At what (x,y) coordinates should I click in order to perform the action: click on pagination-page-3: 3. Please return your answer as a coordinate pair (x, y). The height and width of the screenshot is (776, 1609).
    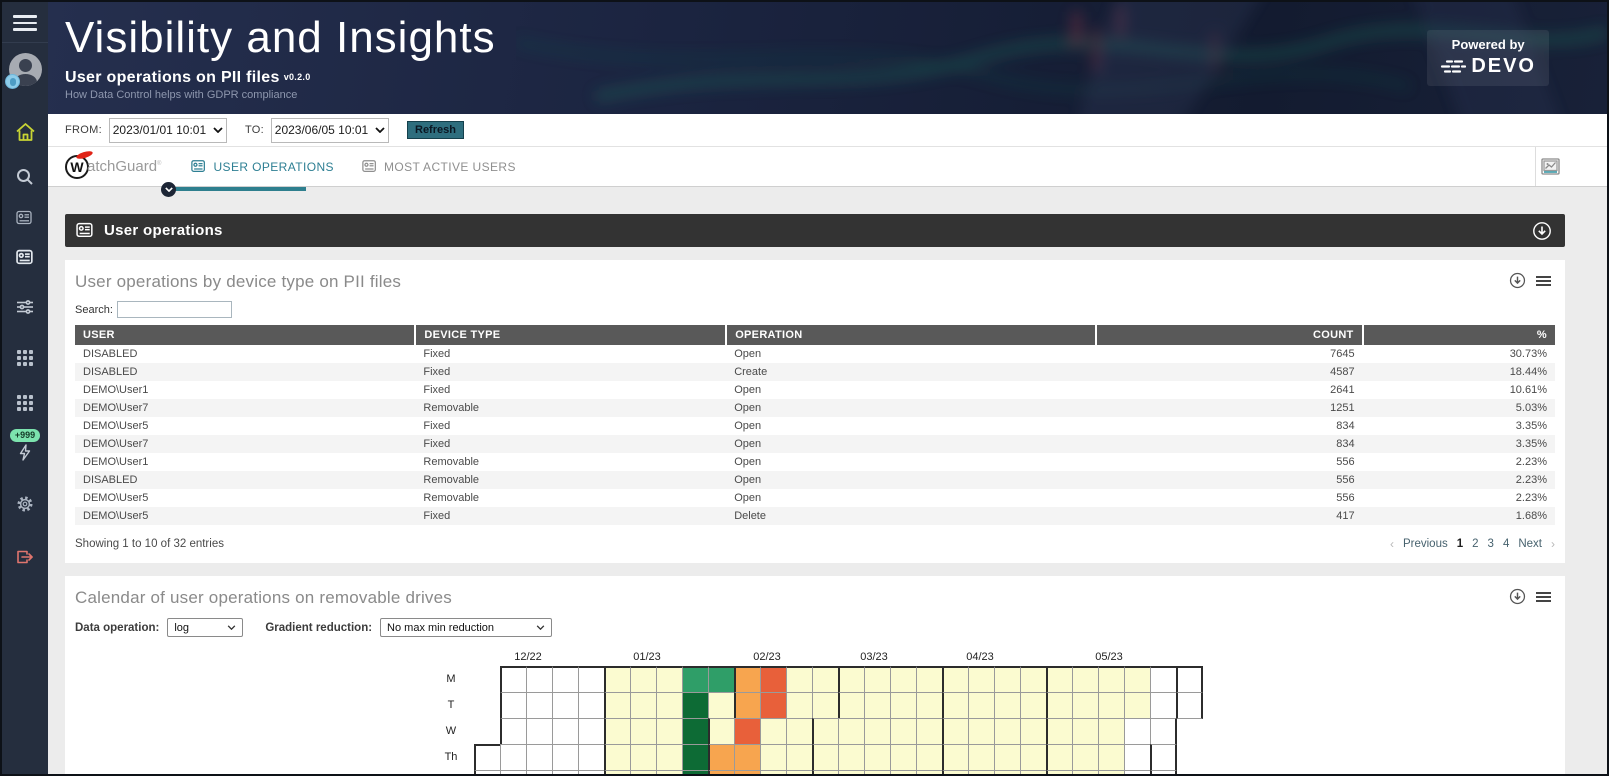
    Looking at the image, I should click on (1491, 544).